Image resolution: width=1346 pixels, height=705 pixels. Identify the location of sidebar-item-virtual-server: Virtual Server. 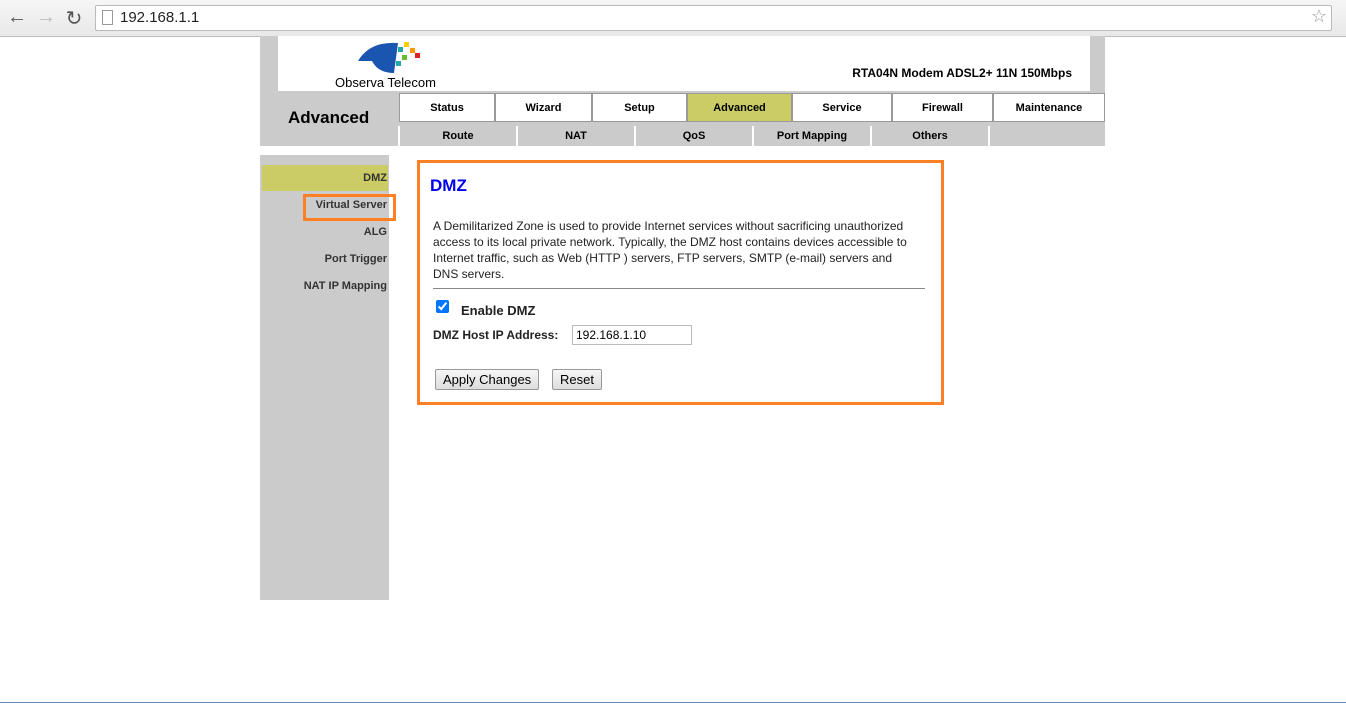
(351, 205).